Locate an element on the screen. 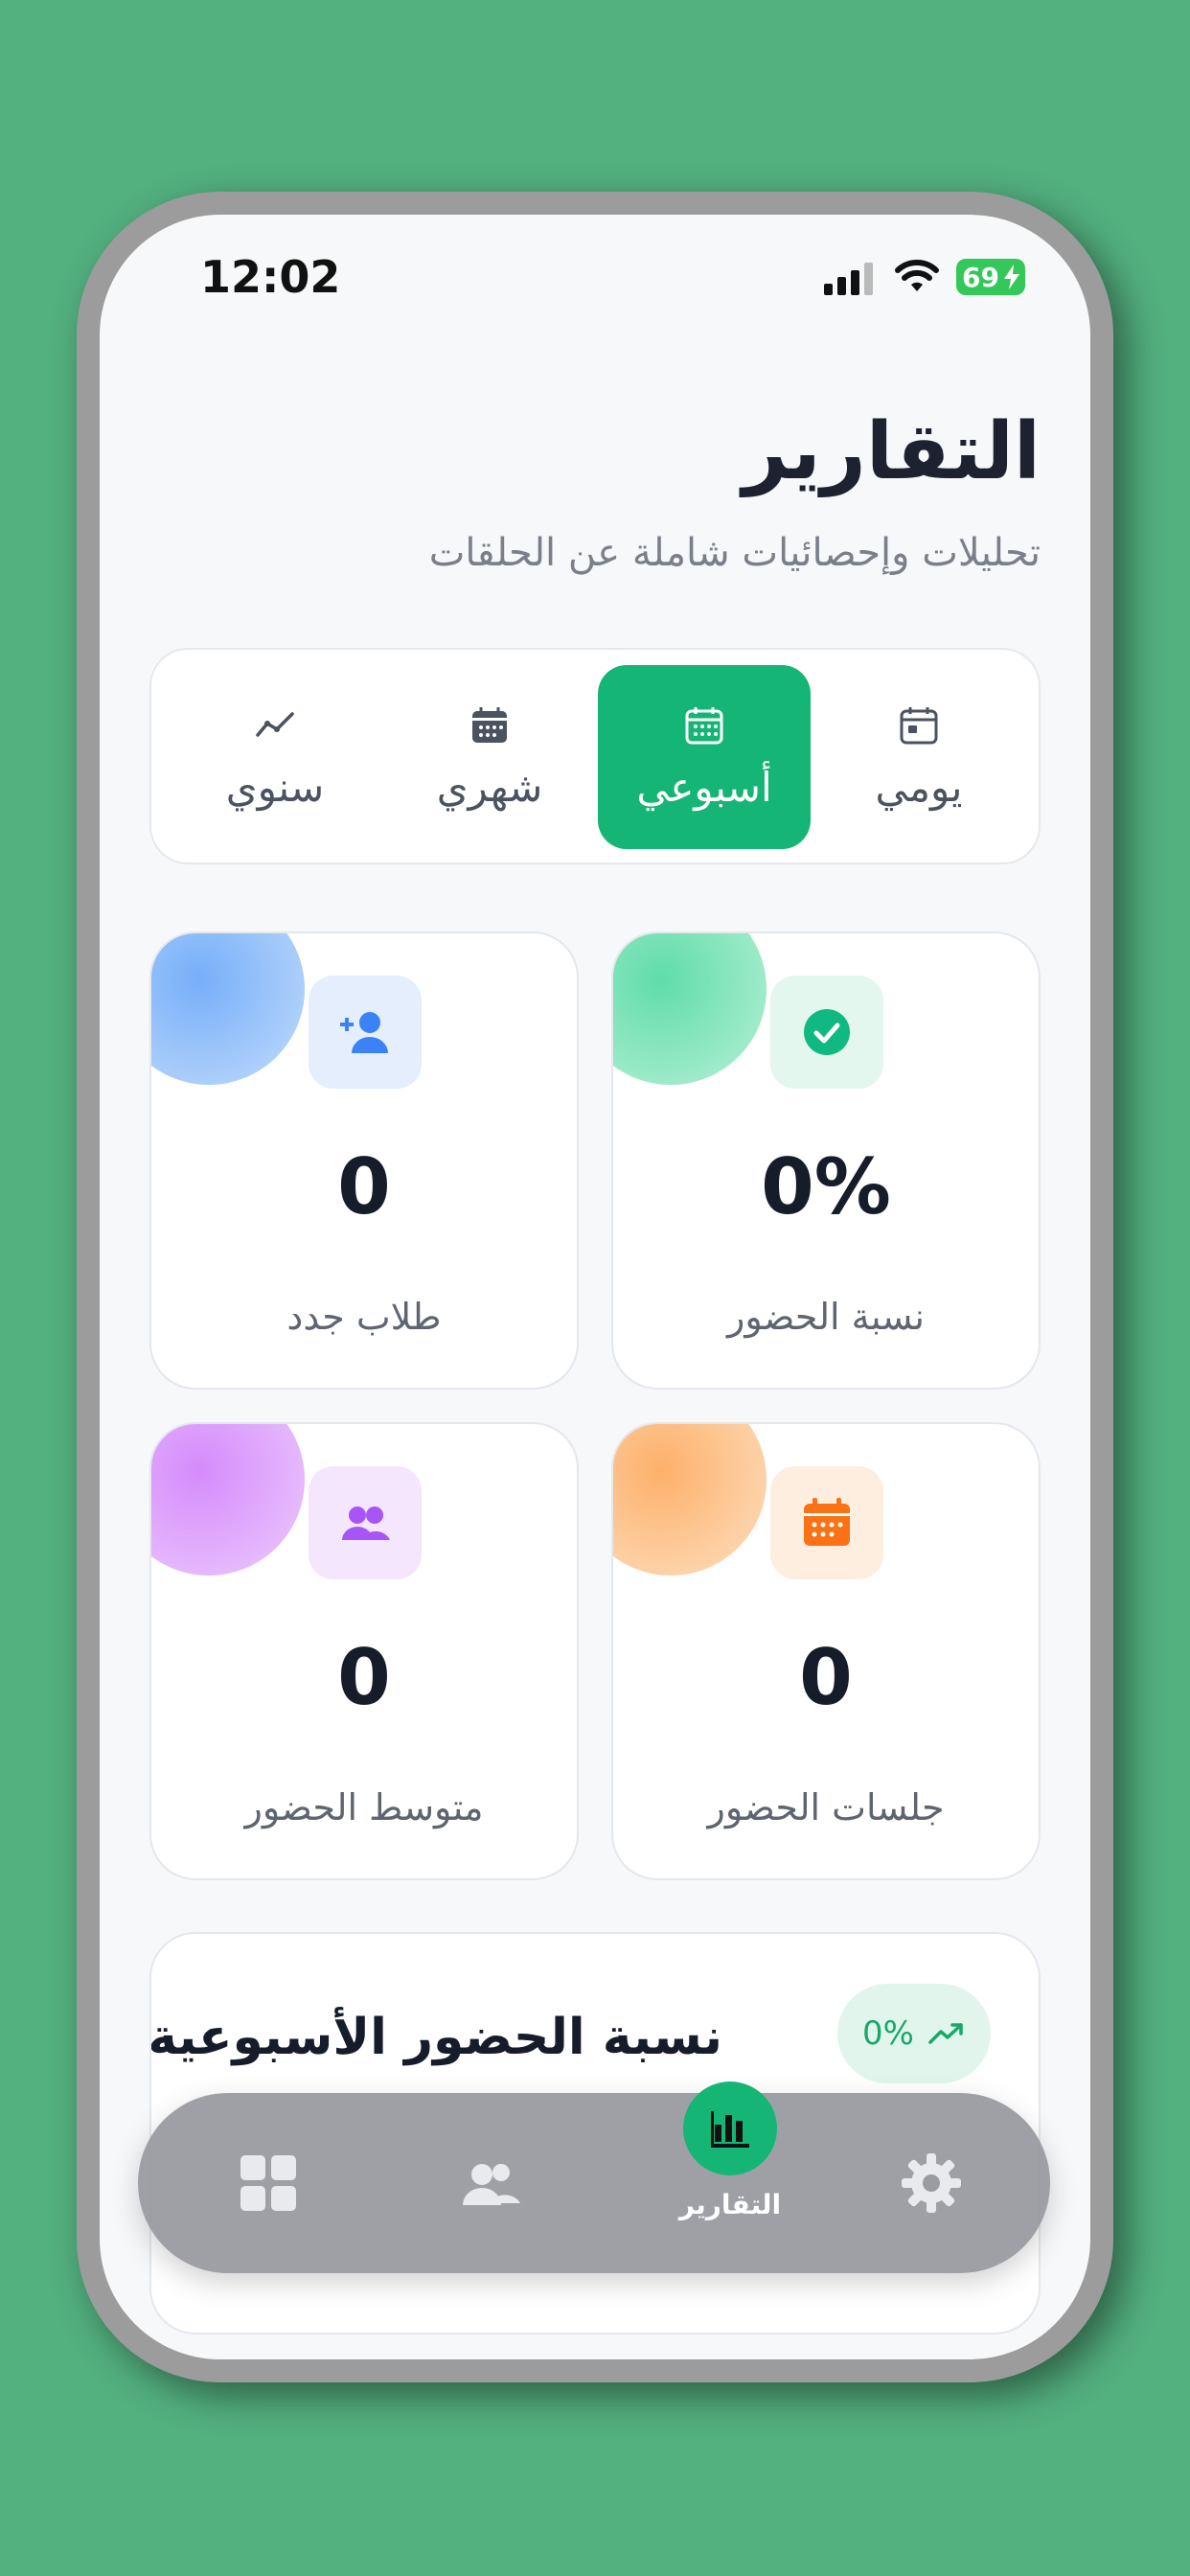 The height and width of the screenshot is (2576, 1190). stat-value: 0% is located at coordinates (826, 1186).